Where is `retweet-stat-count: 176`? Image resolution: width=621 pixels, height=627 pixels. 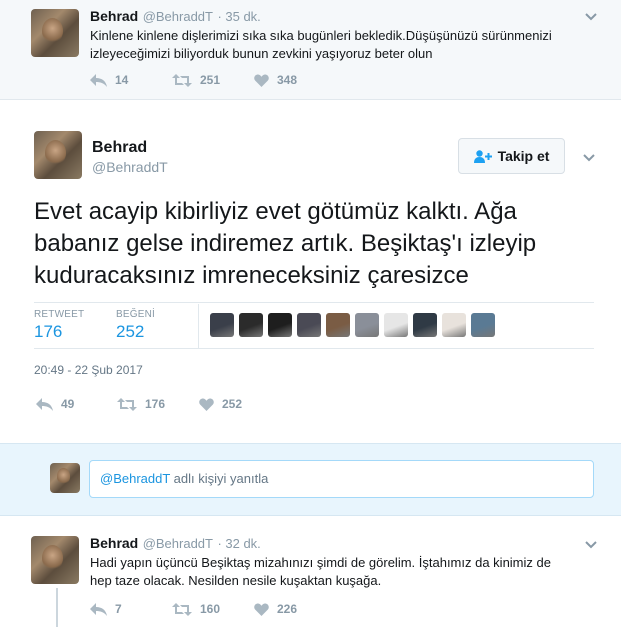
retweet-stat-count: 176 is located at coordinates (48, 332).